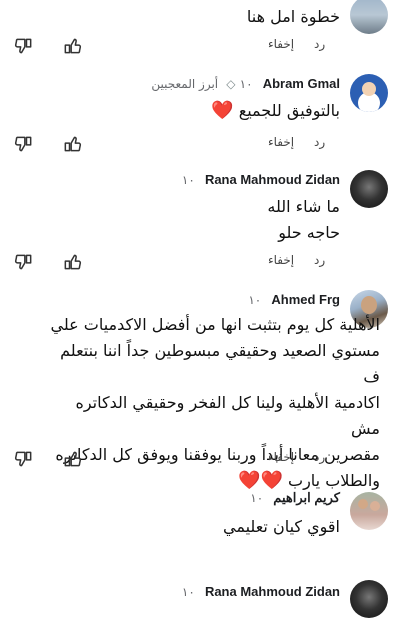  What do you see at coordinates (334, 480) in the screenshot?
I see `comment-text-content: والطلاب يارب` at bounding box center [334, 480].